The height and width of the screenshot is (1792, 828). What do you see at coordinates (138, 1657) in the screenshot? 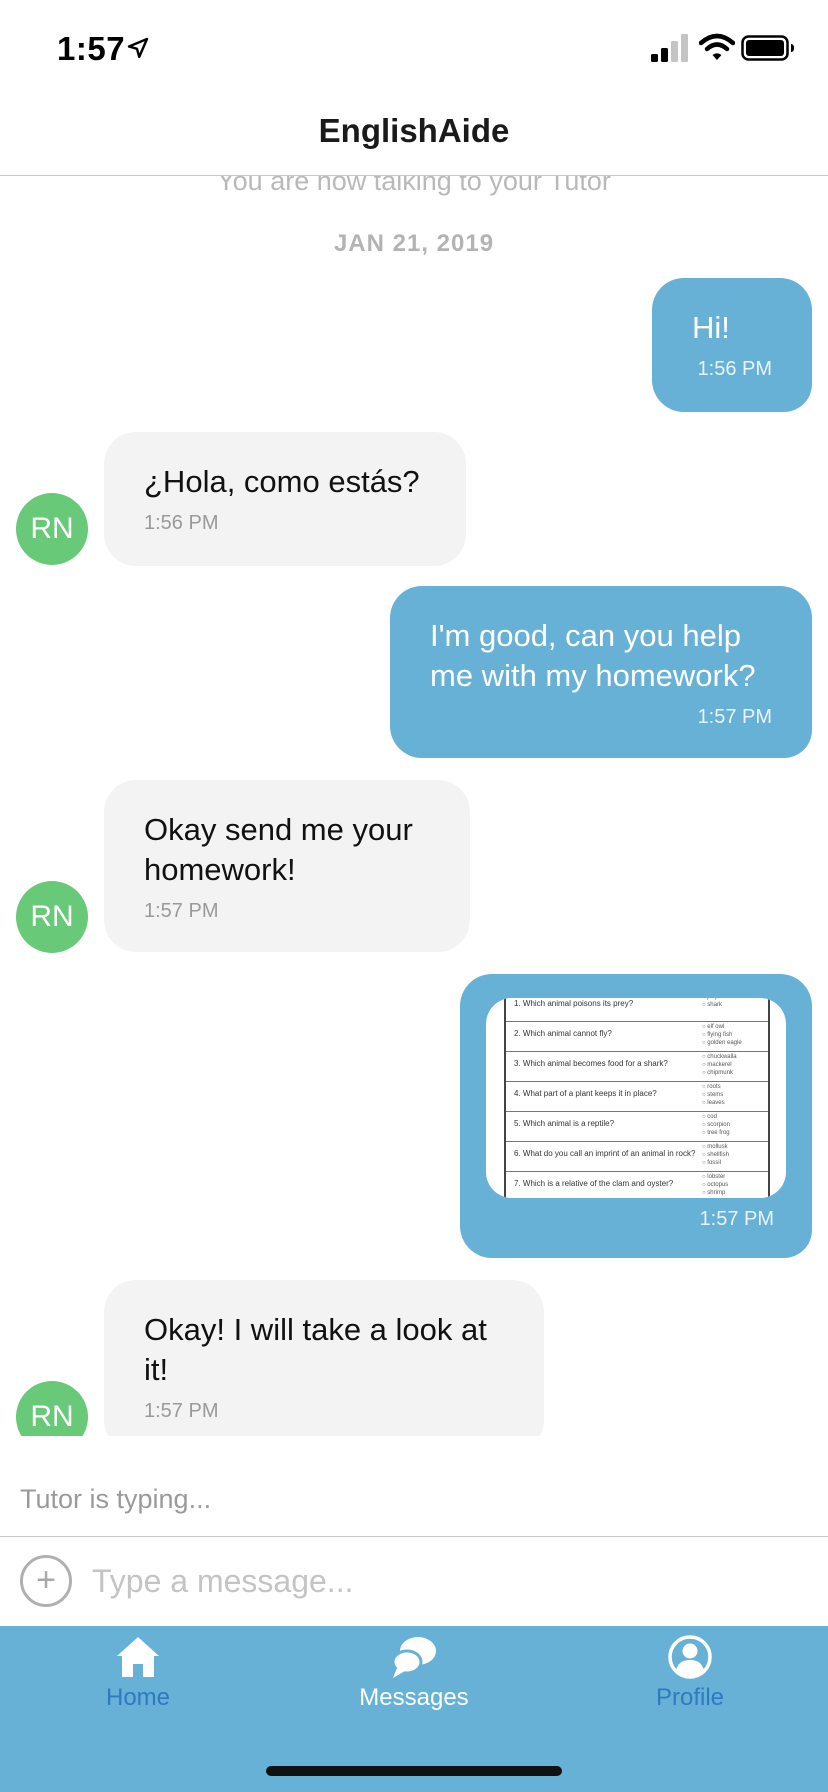
I see `home-icon` at bounding box center [138, 1657].